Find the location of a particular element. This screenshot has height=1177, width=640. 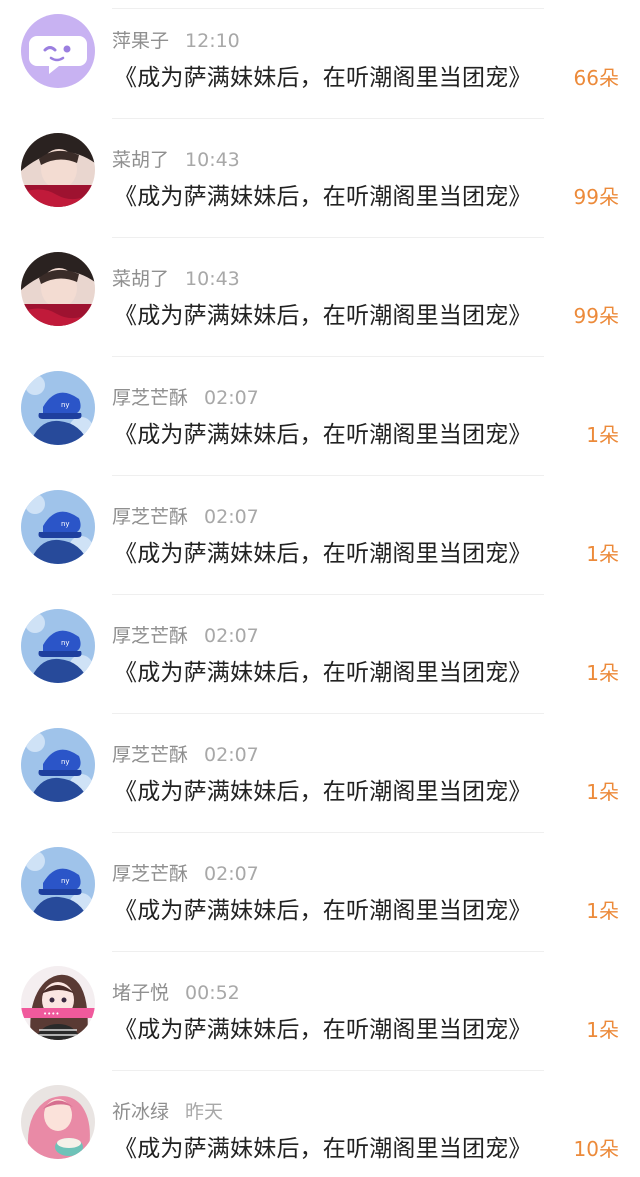

sender-name: 堵子悦 00:52 is located at coordinates (176, 993).